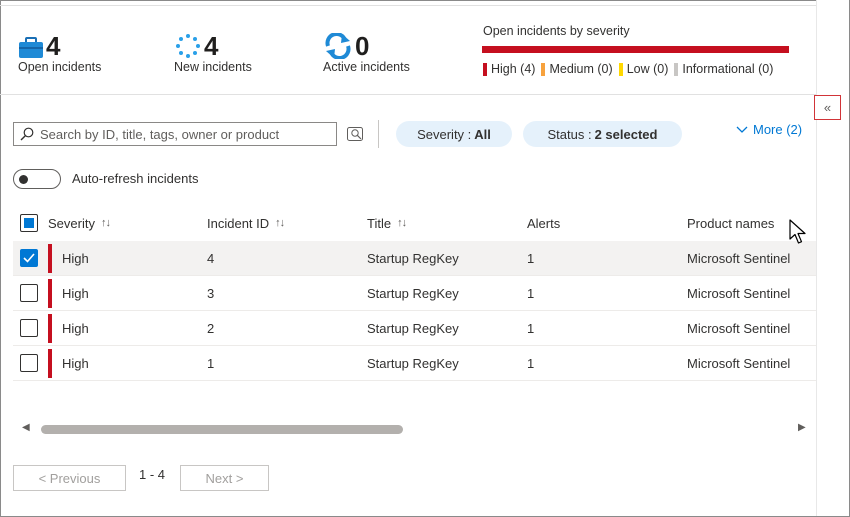 The width and height of the screenshot is (850, 517). I want to click on collapse-panel-button: «, so click(827, 107).